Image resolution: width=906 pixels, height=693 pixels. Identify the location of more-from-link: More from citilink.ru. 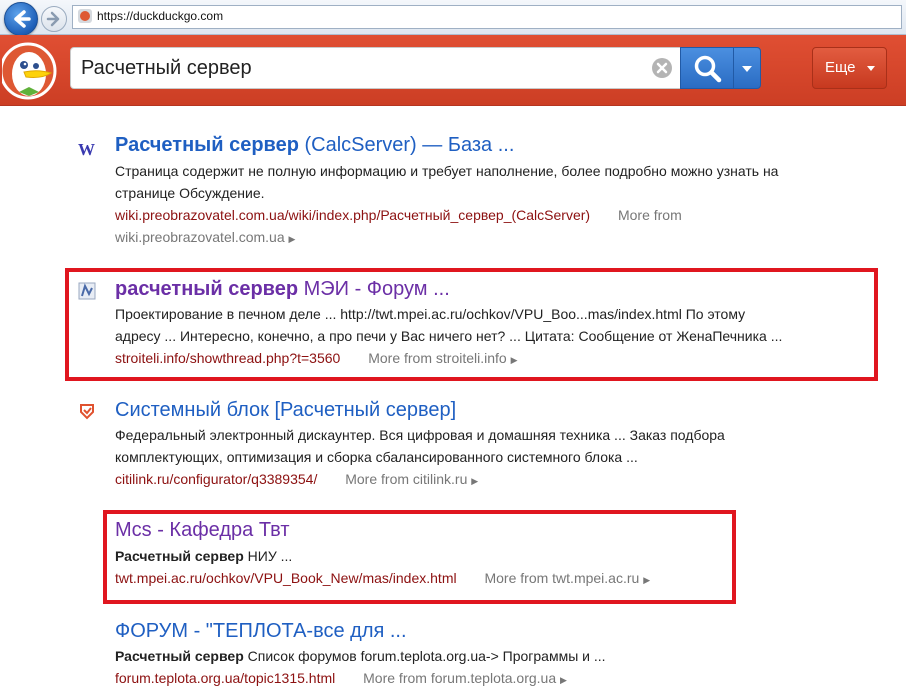
(406, 479).